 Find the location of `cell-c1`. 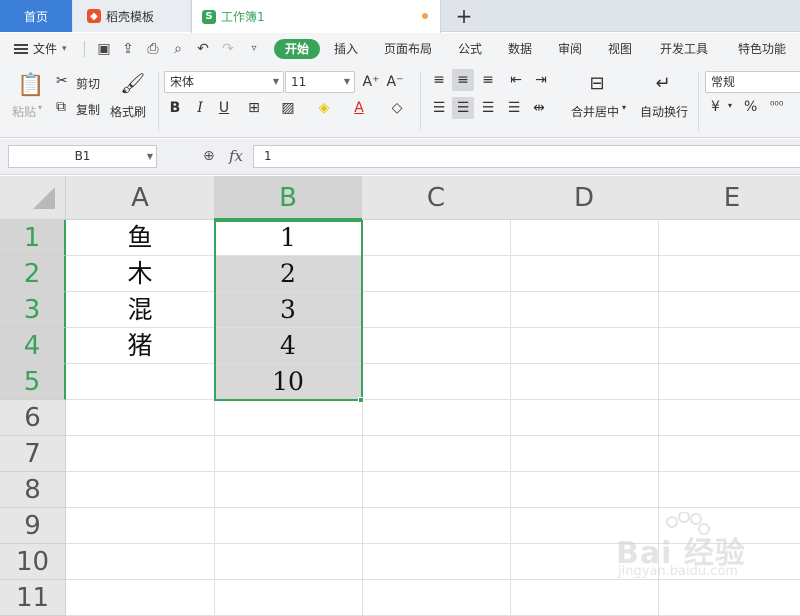

cell-c1 is located at coordinates (436, 238).